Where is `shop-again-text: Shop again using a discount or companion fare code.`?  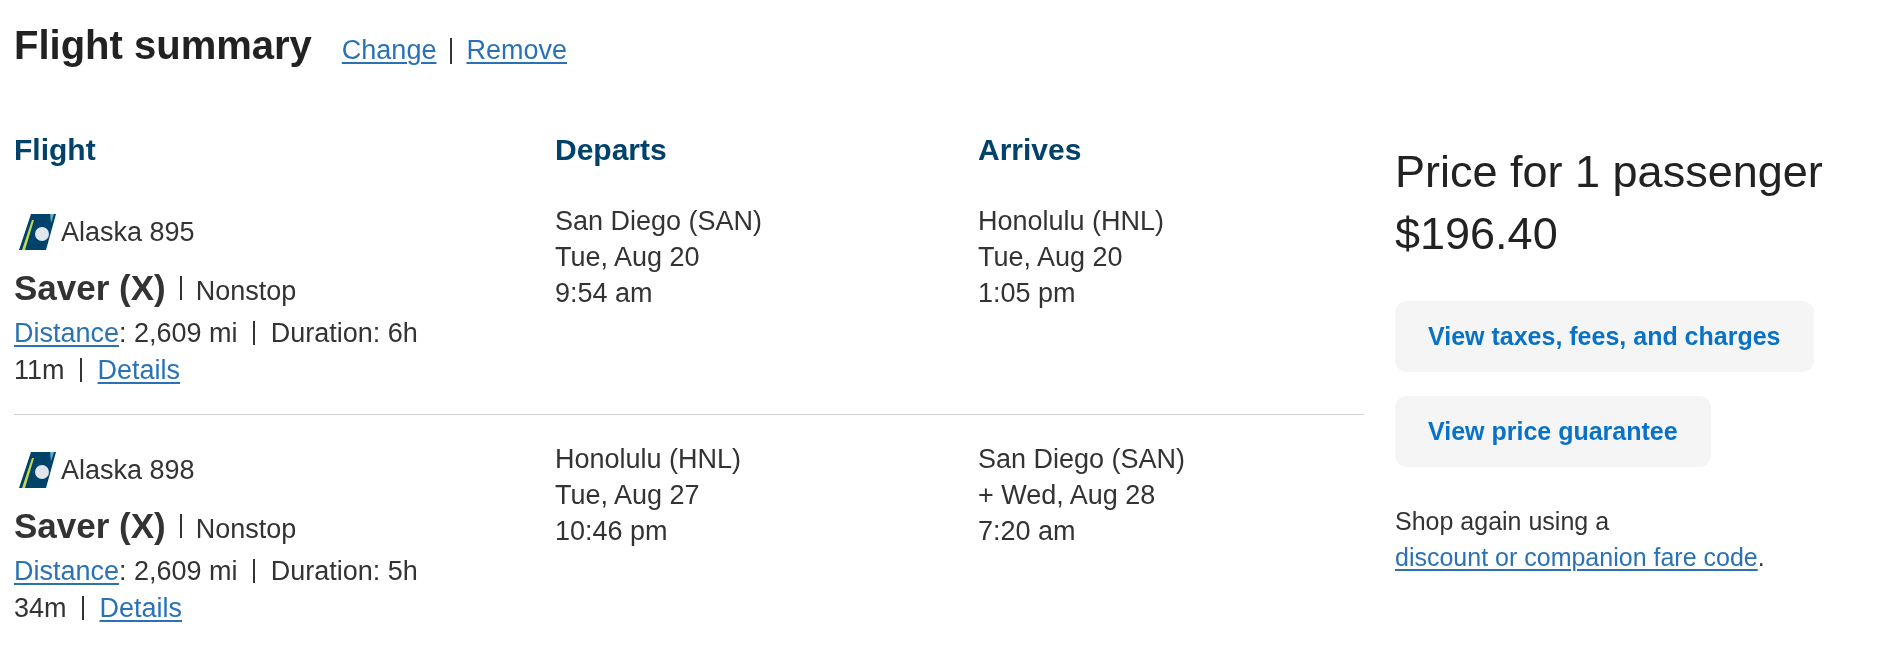 shop-again-text: Shop again using a discount or companion fare code. is located at coordinates (1580, 539).